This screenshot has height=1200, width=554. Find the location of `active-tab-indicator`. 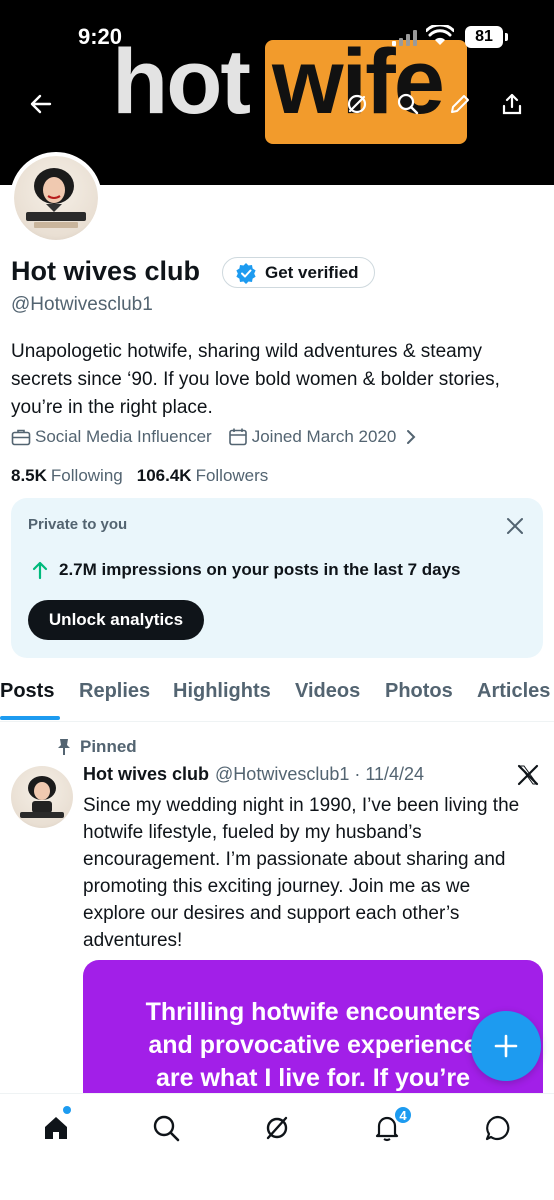

active-tab-indicator is located at coordinates (30, 718).